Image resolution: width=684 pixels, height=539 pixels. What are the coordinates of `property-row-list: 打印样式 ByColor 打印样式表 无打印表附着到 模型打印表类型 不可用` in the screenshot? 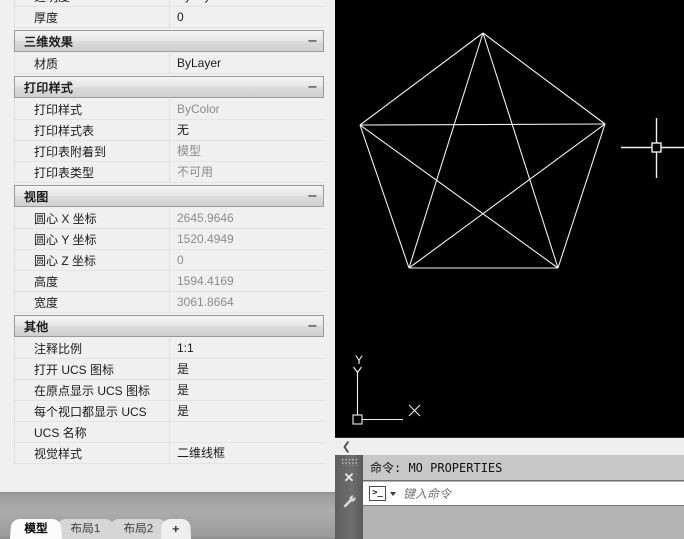 It's located at (169, 140).